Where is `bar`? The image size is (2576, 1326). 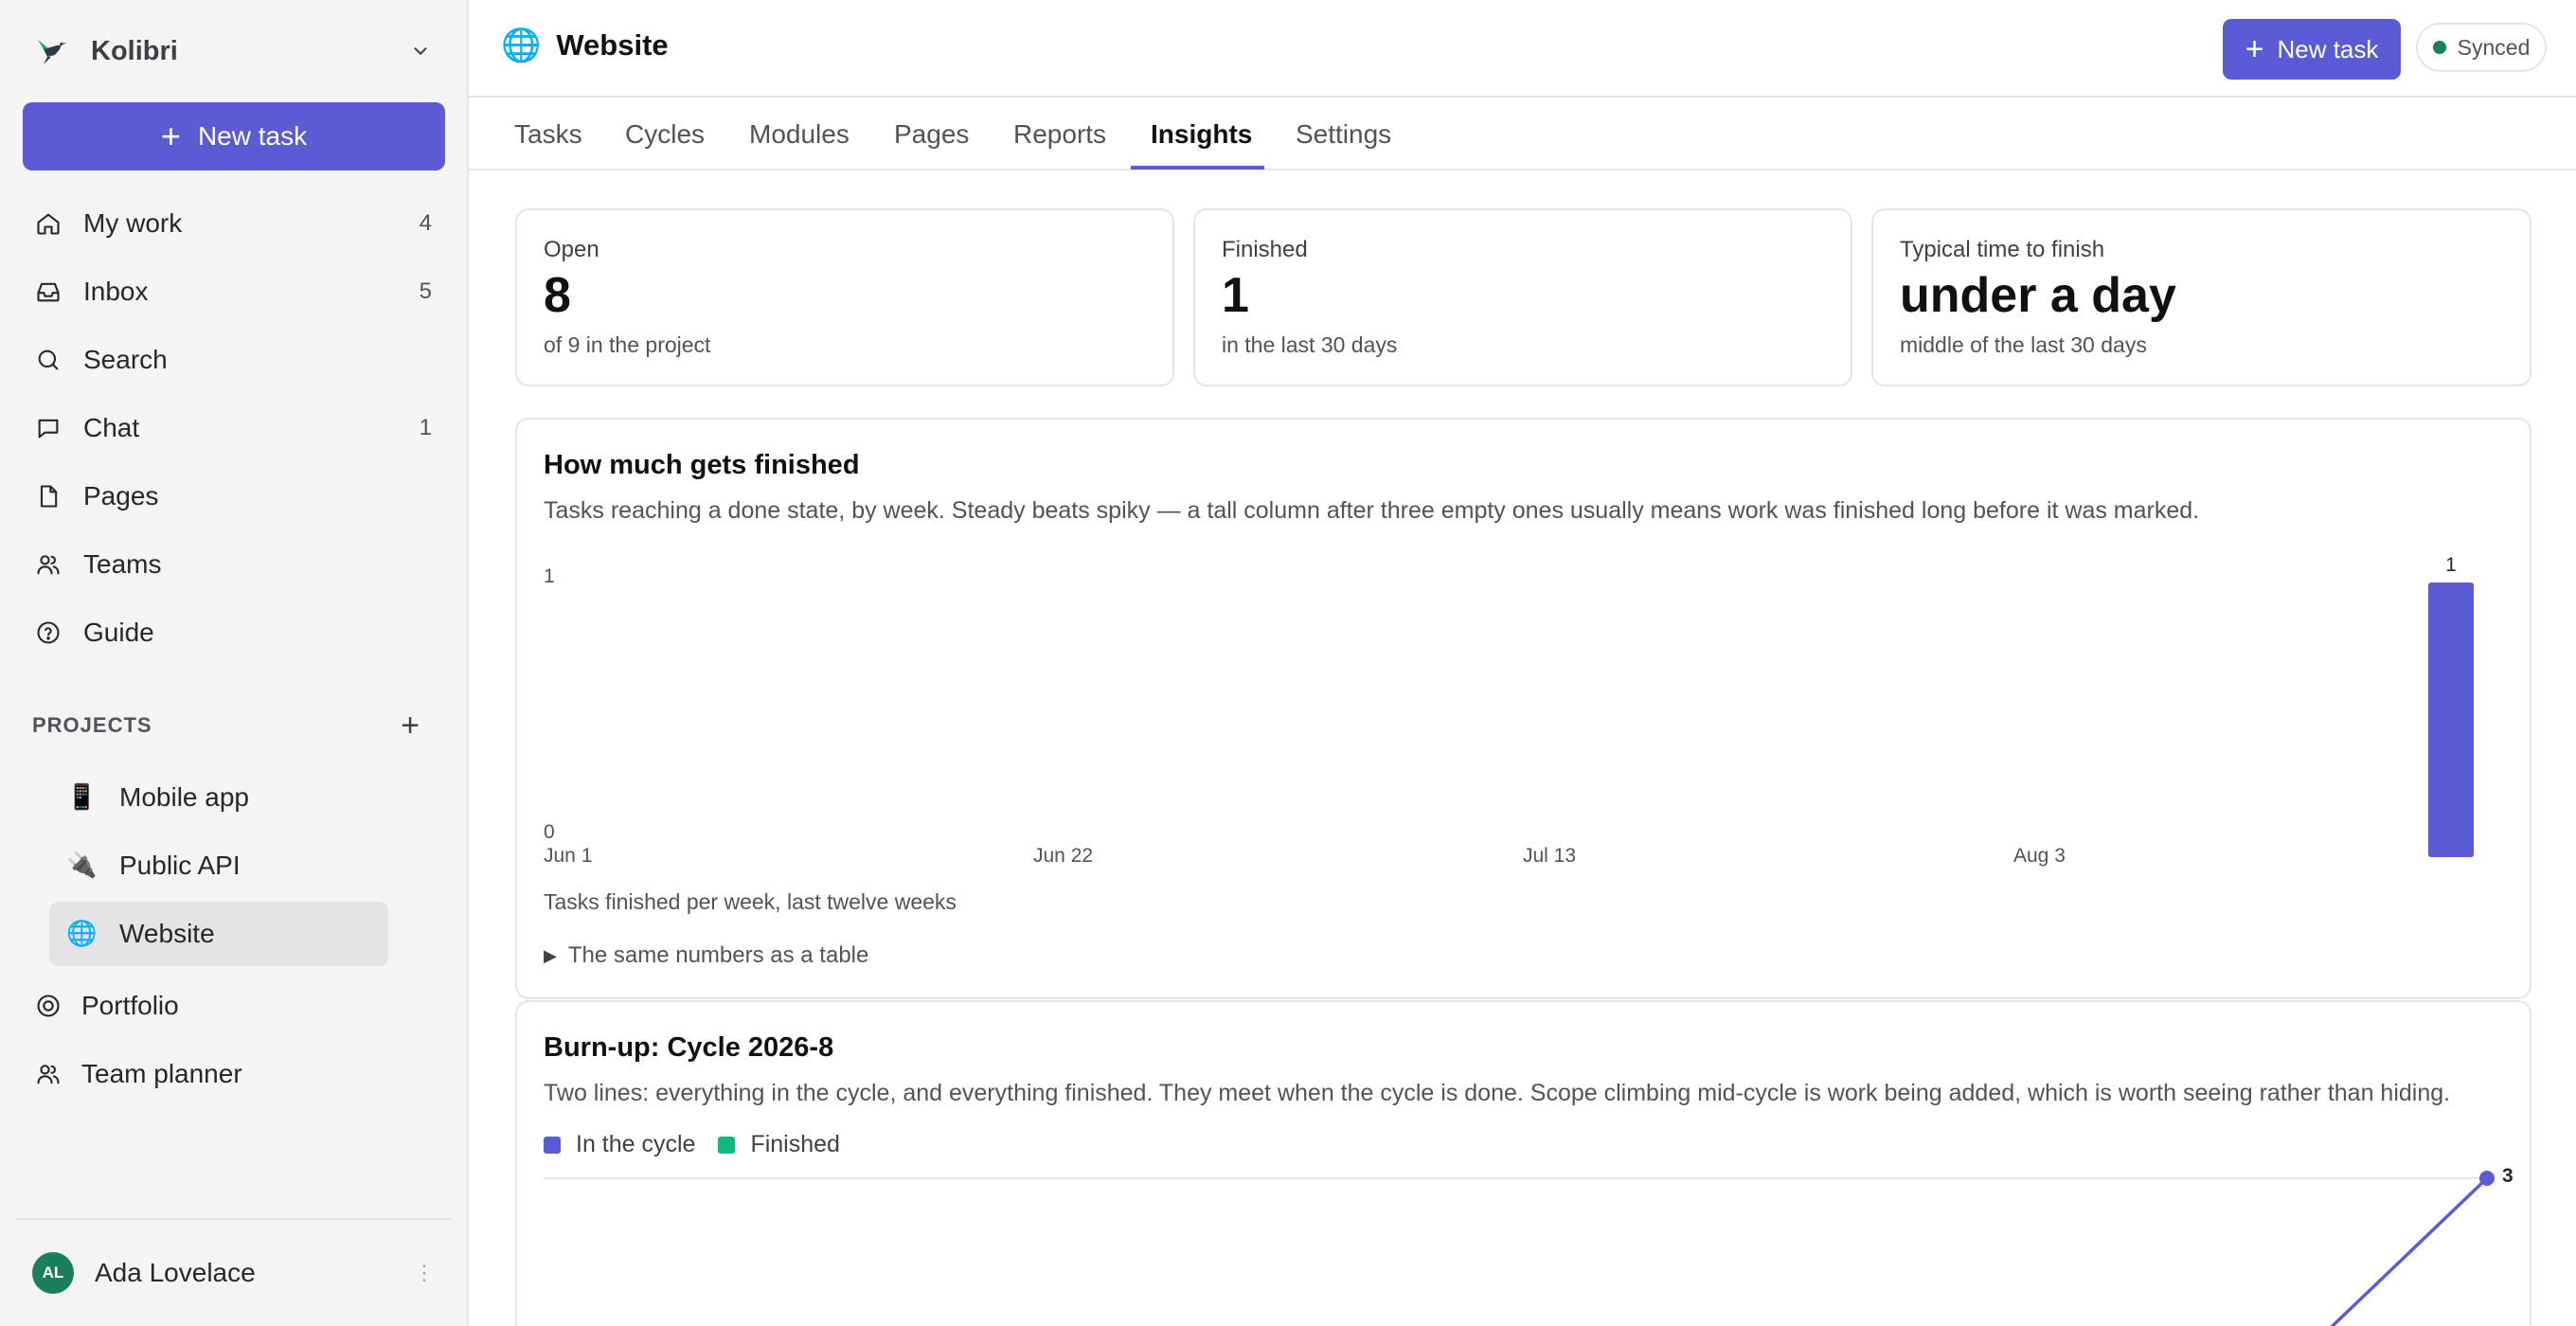
bar is located at coordinates (2451, 719).